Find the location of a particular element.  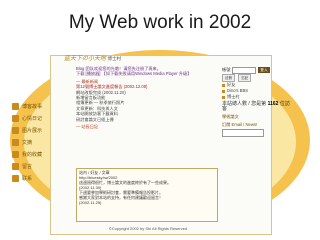

blog-icon is located at coordinates (15, 106).